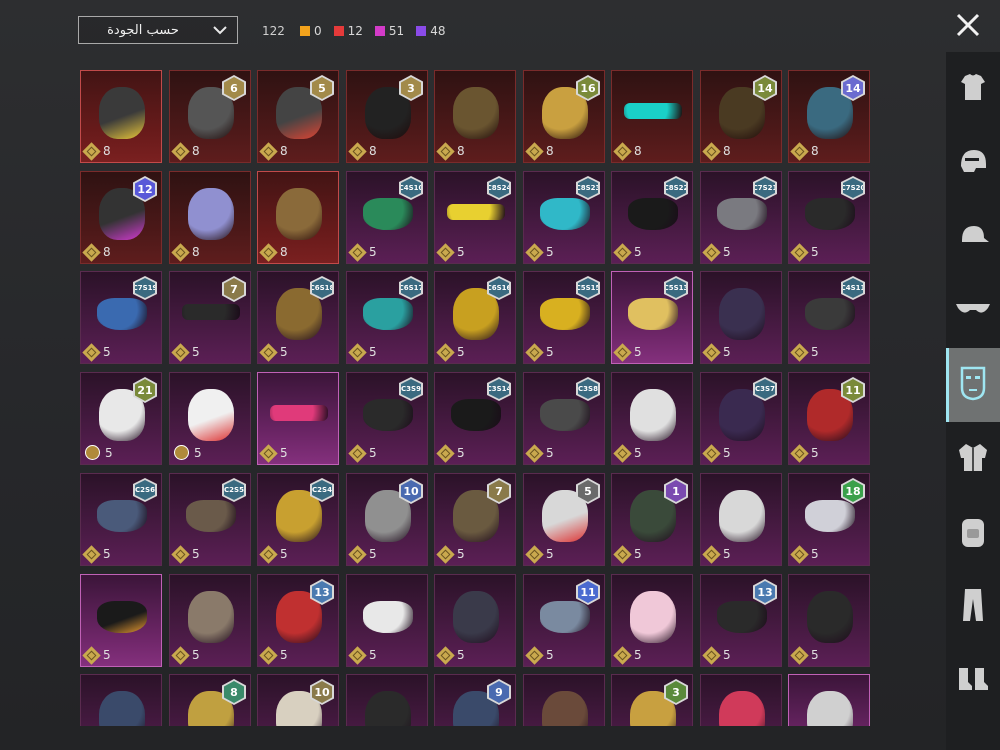 This screenshot has height=750, width=1000. Describe the element at coordinates (652, 317) in the screenshot. I see `item-card: C5S13 5` at that location.